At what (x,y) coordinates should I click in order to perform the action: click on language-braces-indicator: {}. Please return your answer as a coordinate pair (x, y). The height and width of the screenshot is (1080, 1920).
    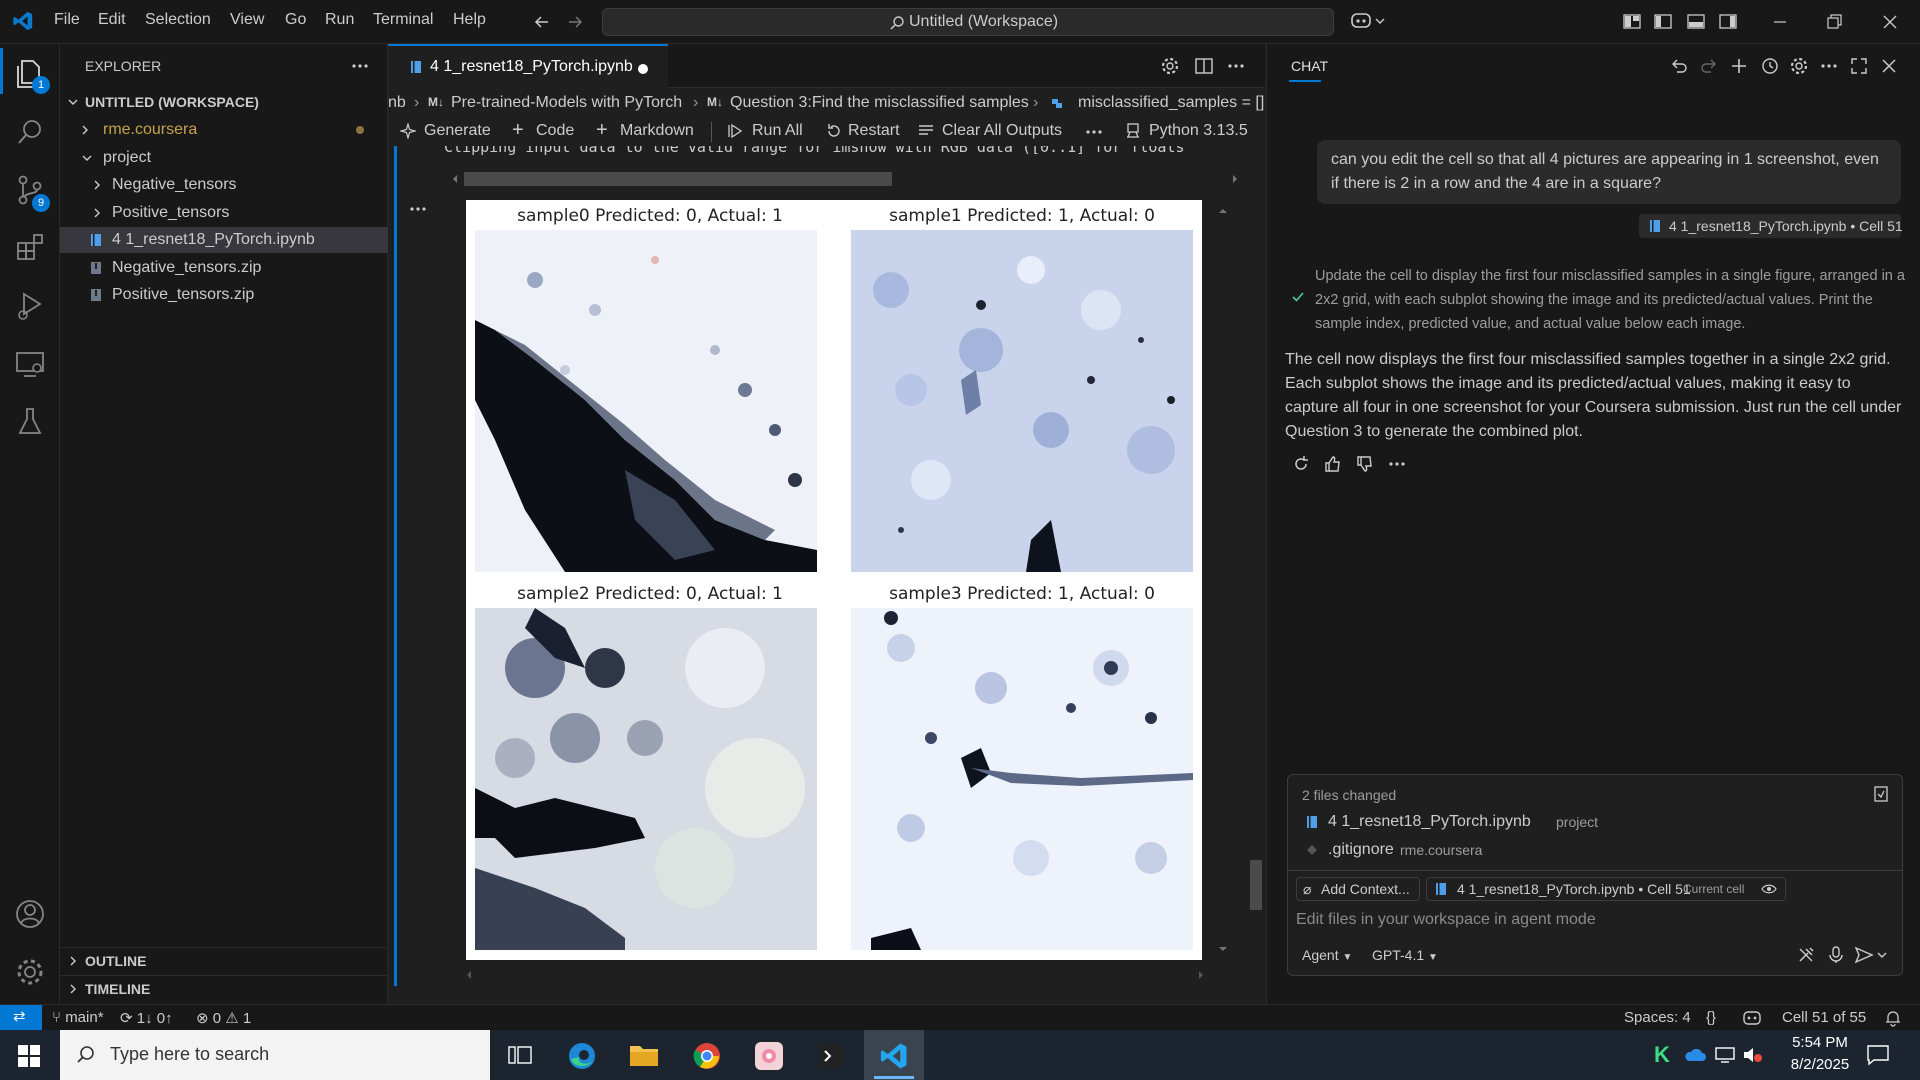
    Looking at the image, I should click on (1711, 1017).